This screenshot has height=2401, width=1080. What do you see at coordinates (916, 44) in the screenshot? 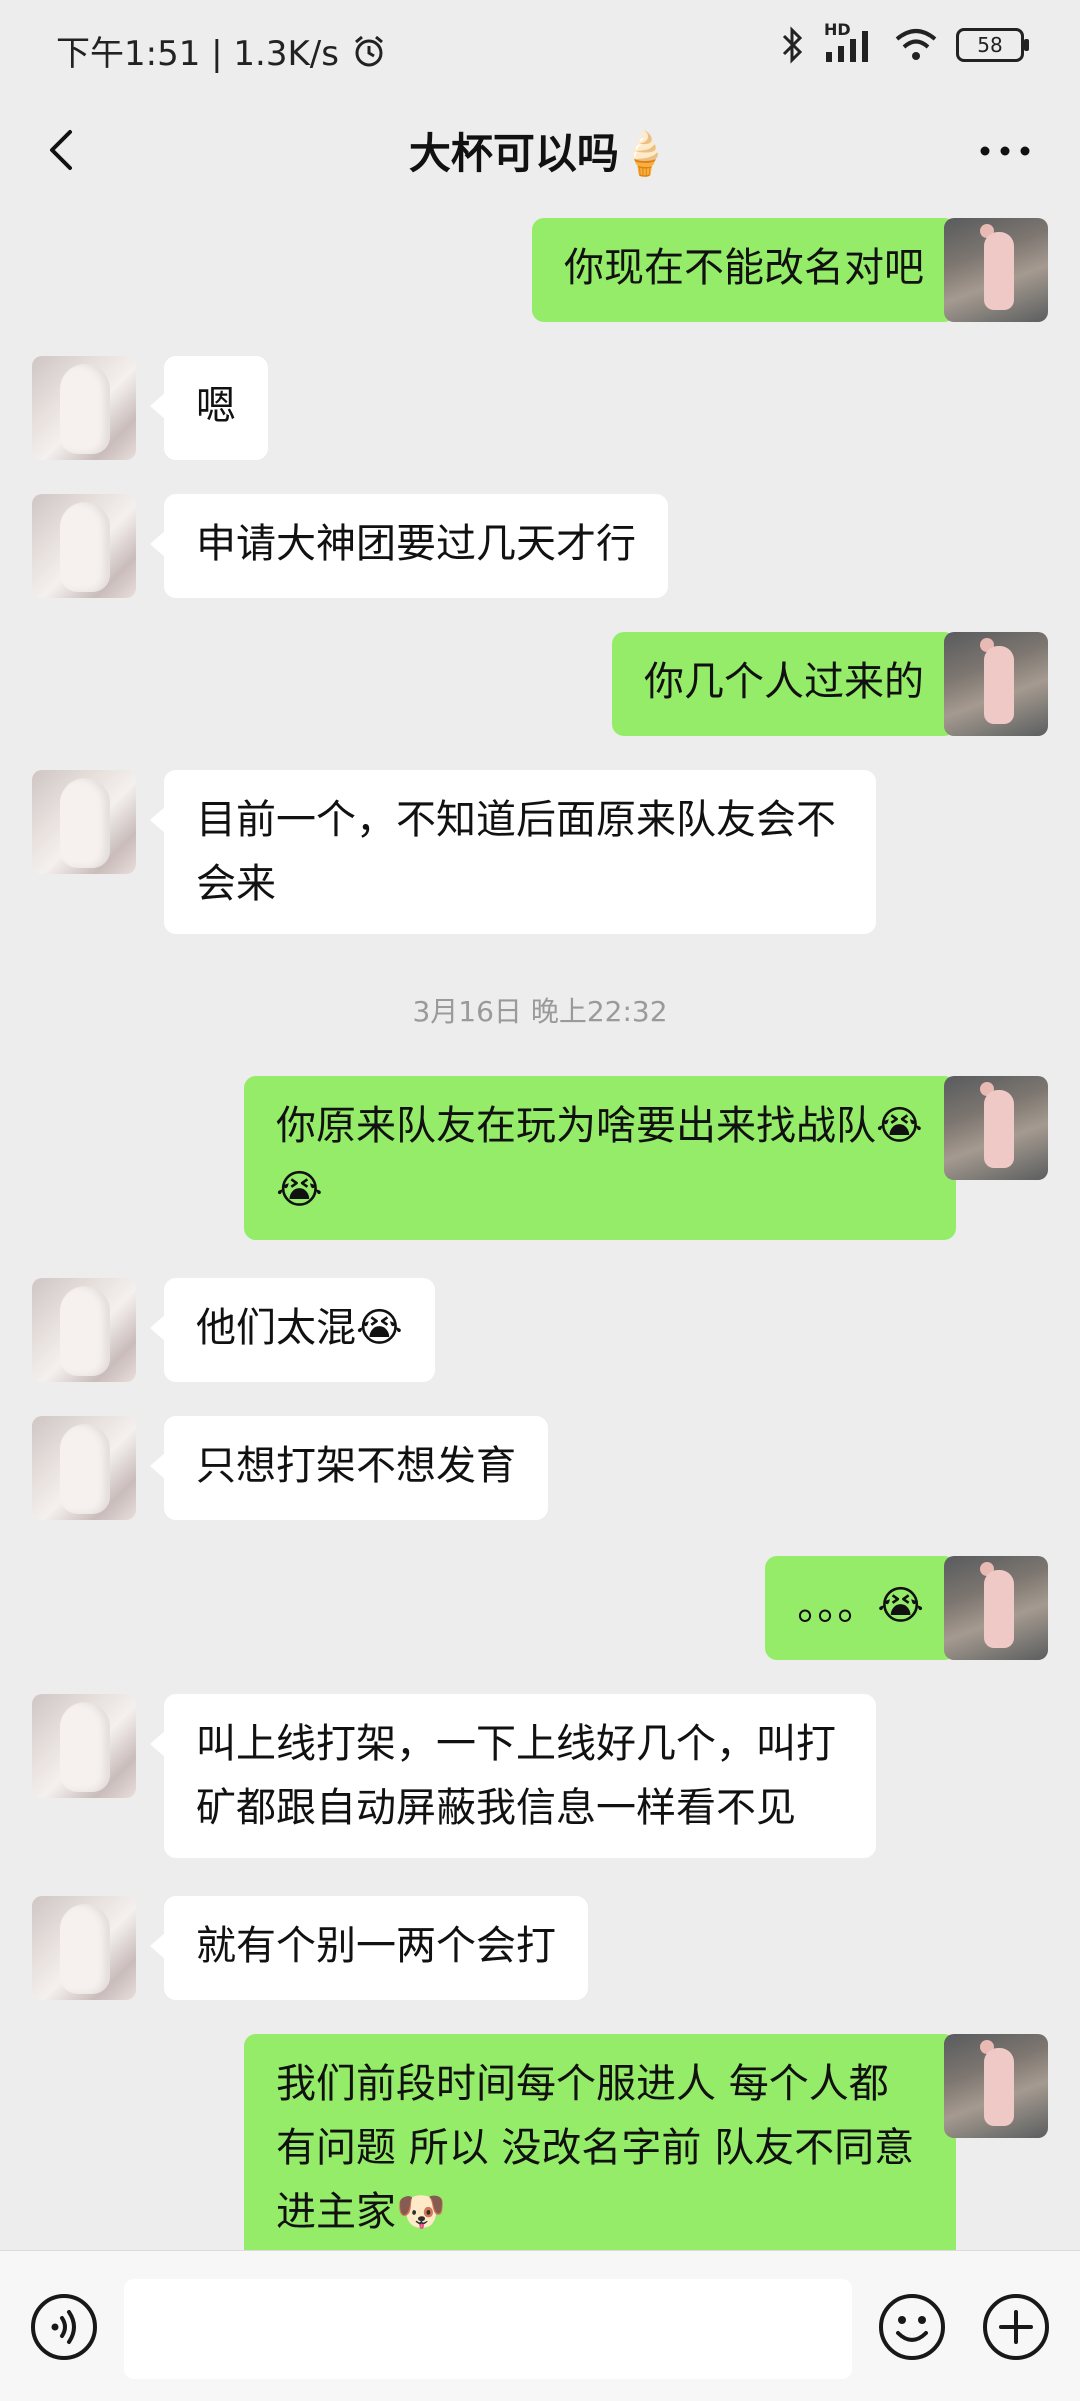
I see `wifi-icon` at bounding box center [916, 44].